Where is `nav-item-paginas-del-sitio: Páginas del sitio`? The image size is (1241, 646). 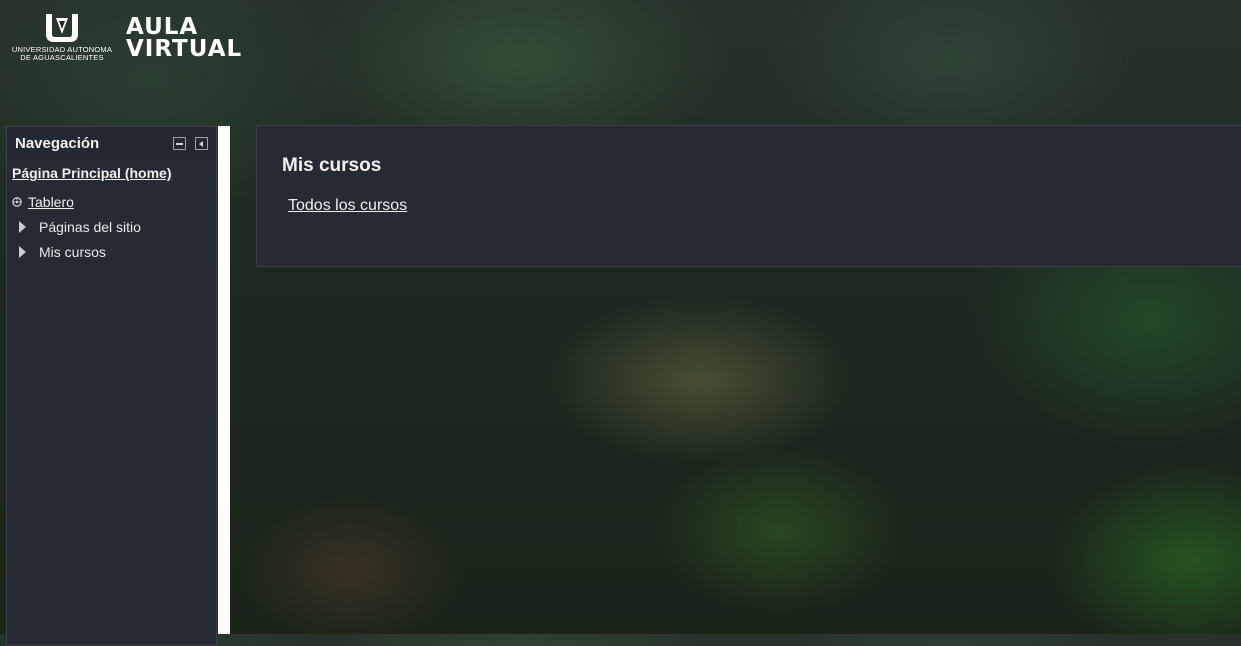 nav-item-paginas-del-sitio: Páginas del sitio is located at coordinates (114, 226).